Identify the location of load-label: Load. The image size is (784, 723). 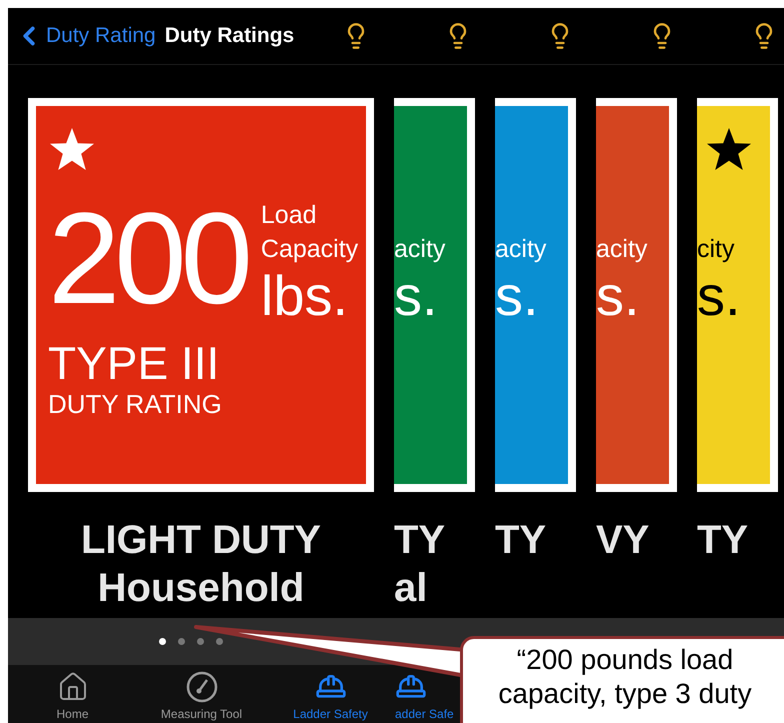
(289, 215).